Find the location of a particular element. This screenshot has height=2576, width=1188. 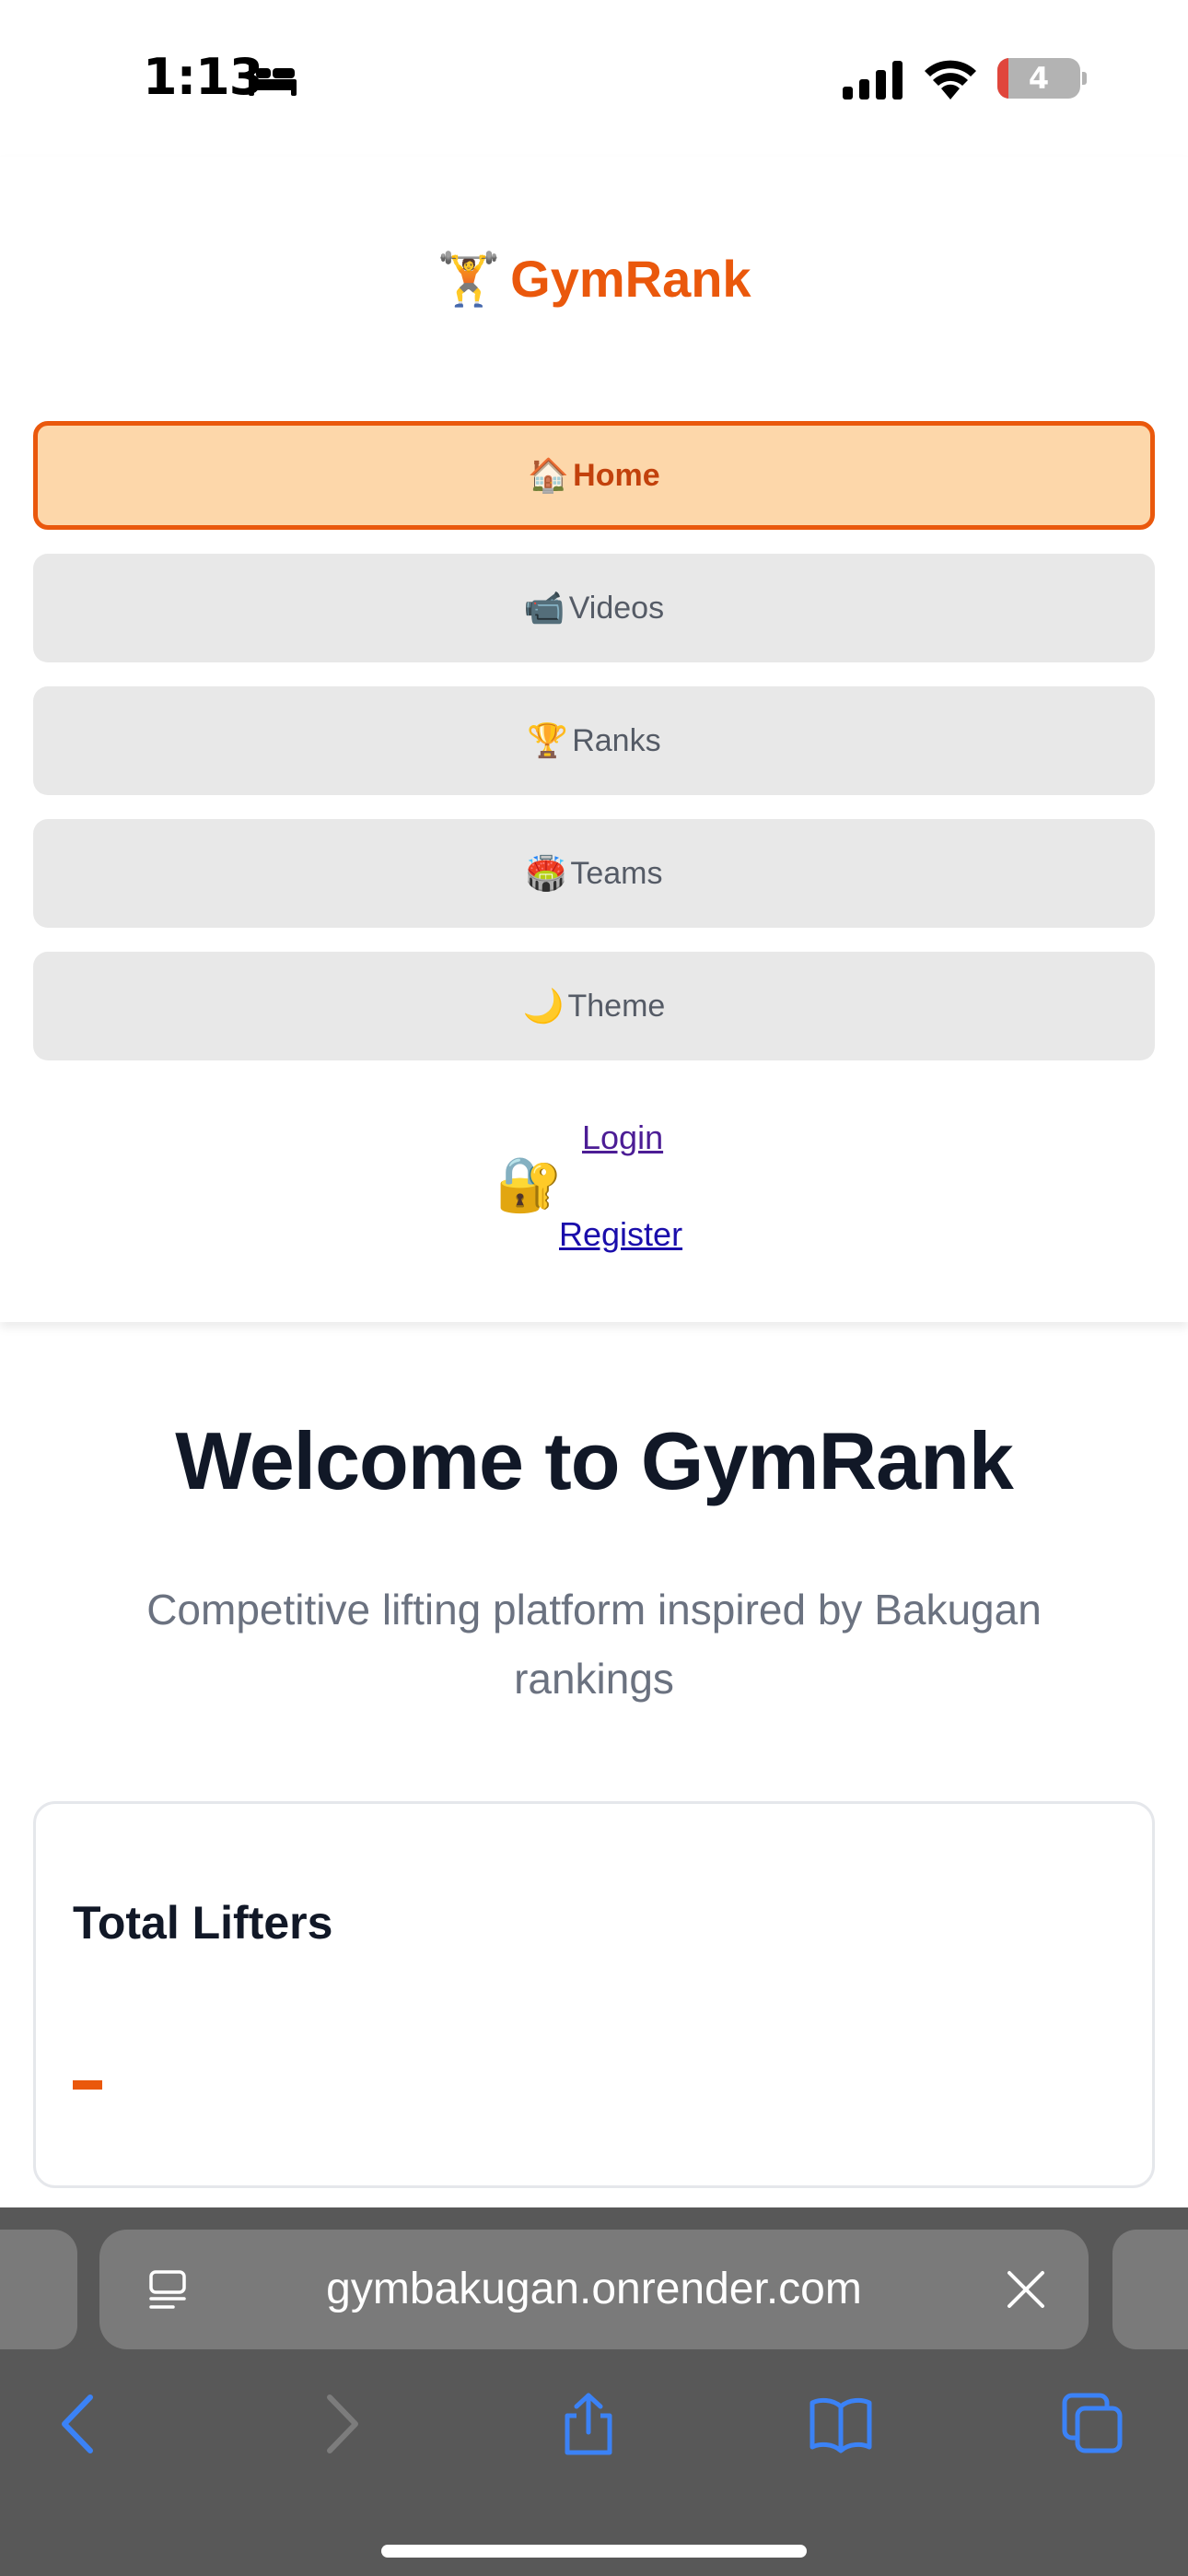

status-bar: 1:13 4 is located at coordinates (594, 78).